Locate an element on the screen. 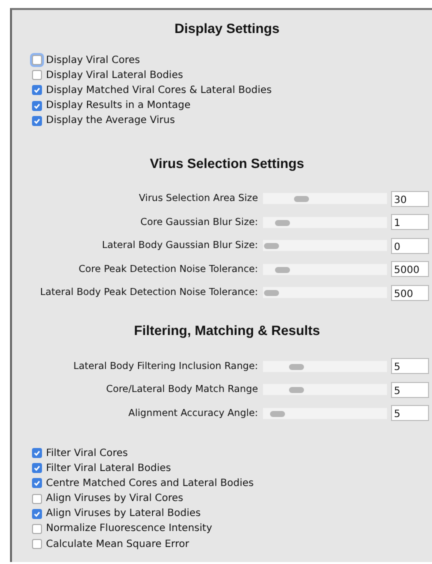  slider-label: Lateral Body Filtering Inclusion Range: is located at coordinates (165, 366).